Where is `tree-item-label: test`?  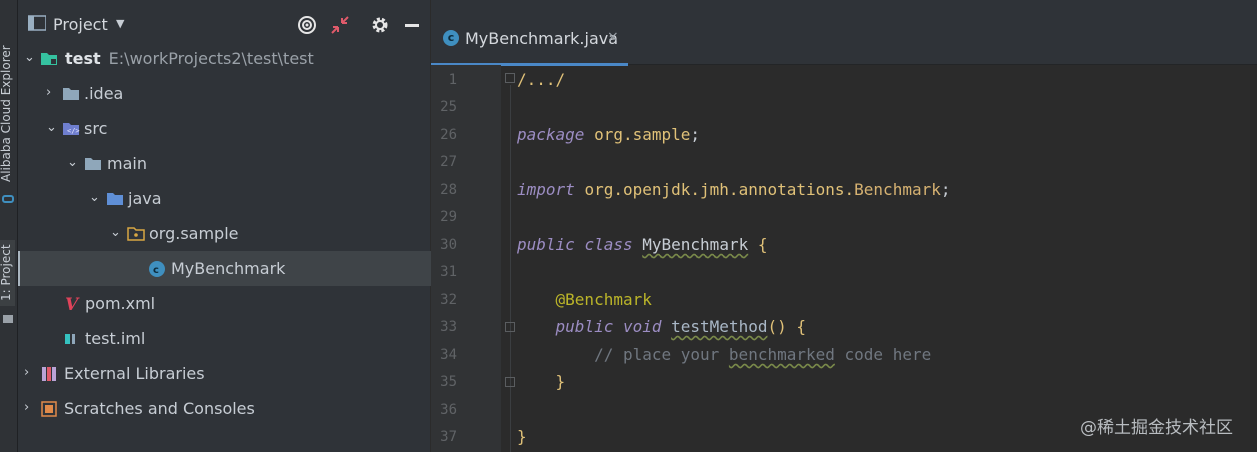 tree-item-label: test is located at coordinates (83, 58).